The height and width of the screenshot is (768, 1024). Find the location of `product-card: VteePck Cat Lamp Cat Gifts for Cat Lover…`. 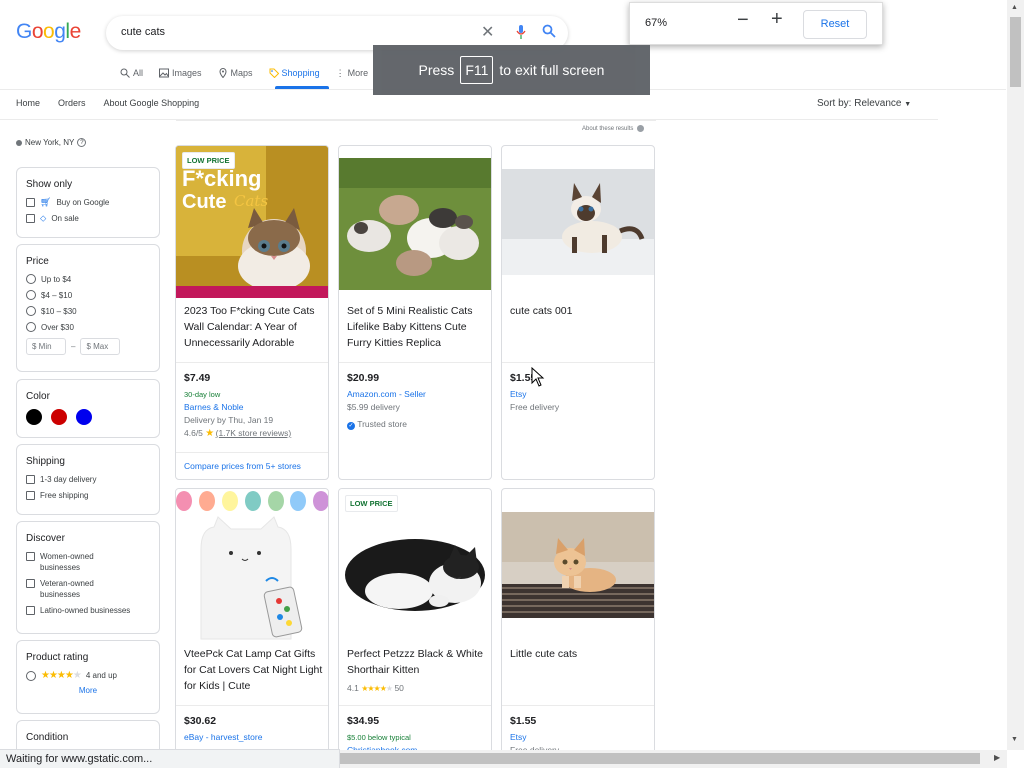

product-card: VteePck Cat Lamp Cat Gifts for Cat Lover… is located at coordinates (252, 628).